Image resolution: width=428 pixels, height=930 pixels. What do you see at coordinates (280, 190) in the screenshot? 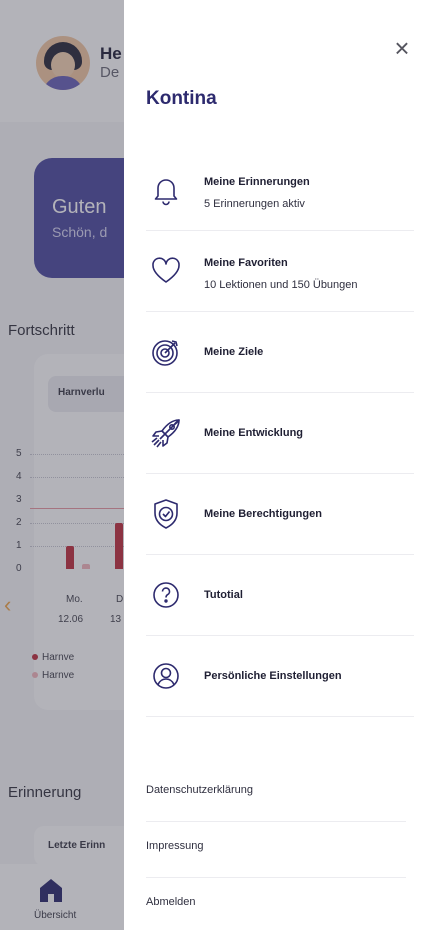
I see `menu-item-reminders: Meine Erinnerungen 5 Erinnerungen aktiv` at bounding box center [280, 190].